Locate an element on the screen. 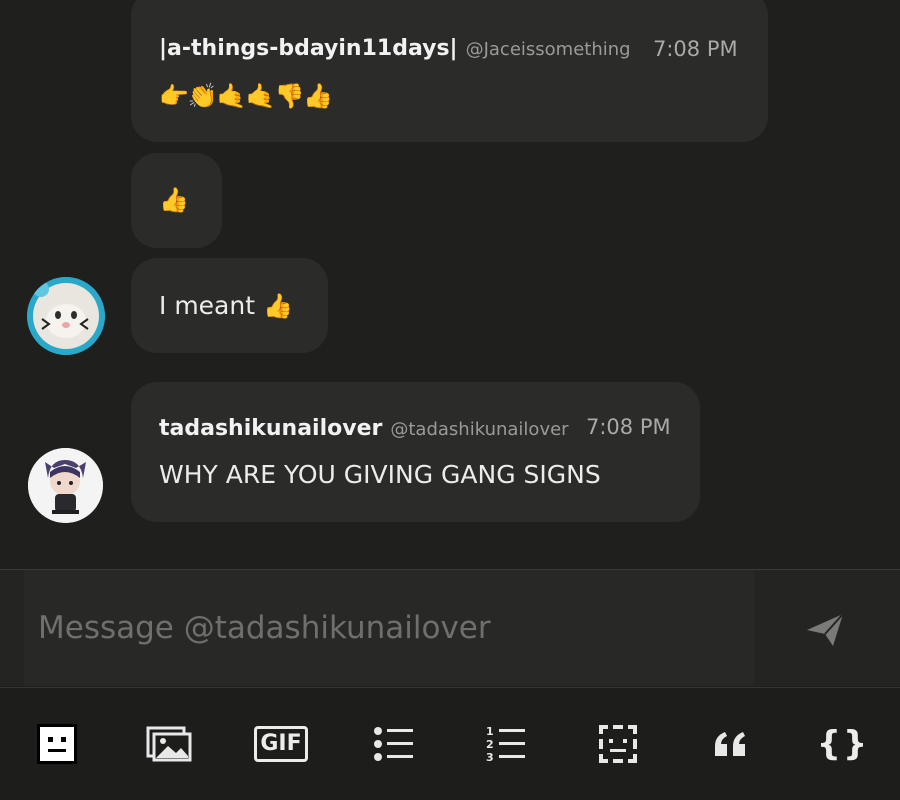 The image size is (900, 800). spoiler-button is located at coordinates (618, 744).